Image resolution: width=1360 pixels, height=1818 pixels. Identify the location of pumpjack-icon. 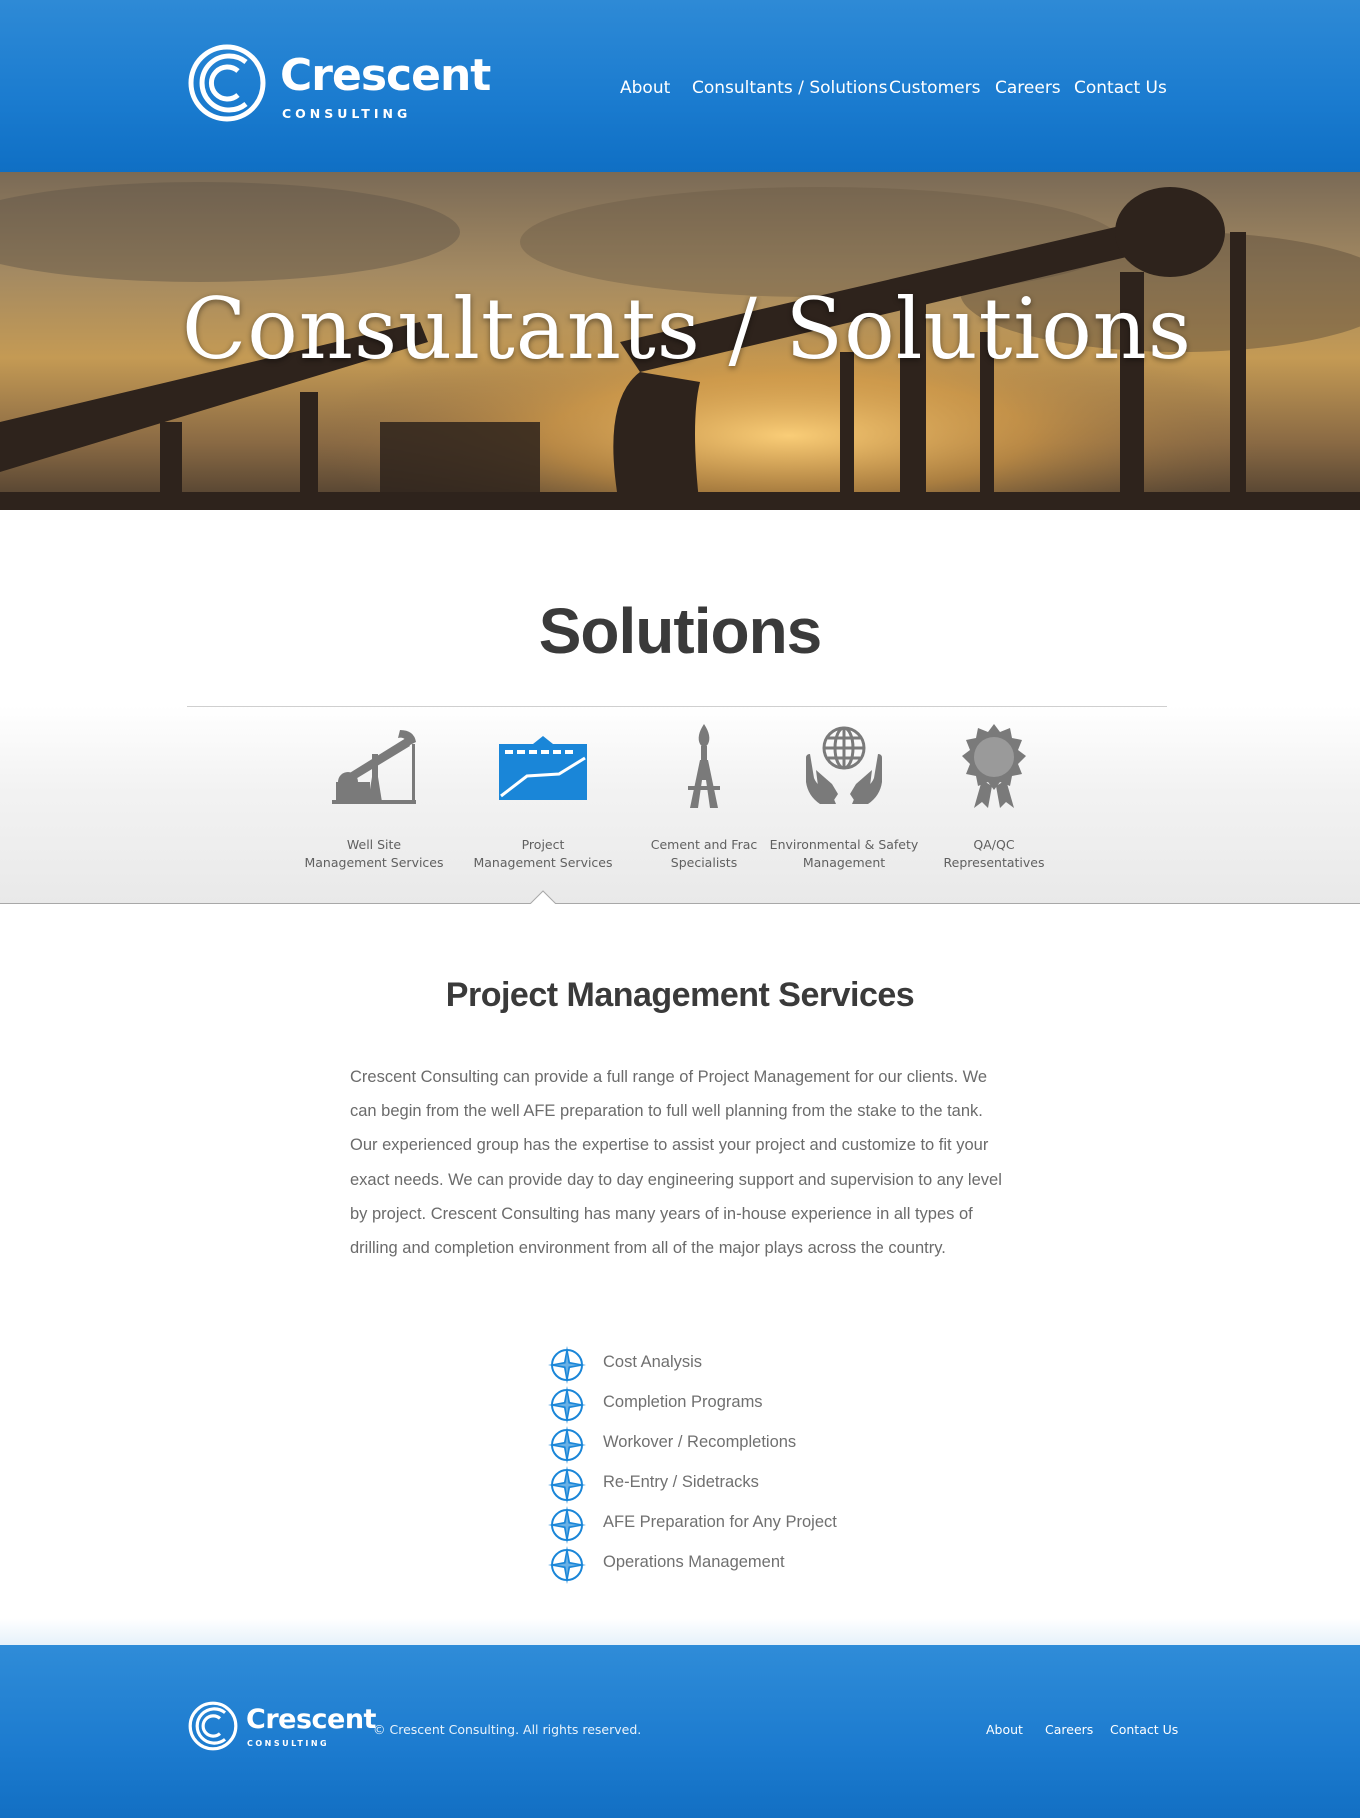
(374, 767).